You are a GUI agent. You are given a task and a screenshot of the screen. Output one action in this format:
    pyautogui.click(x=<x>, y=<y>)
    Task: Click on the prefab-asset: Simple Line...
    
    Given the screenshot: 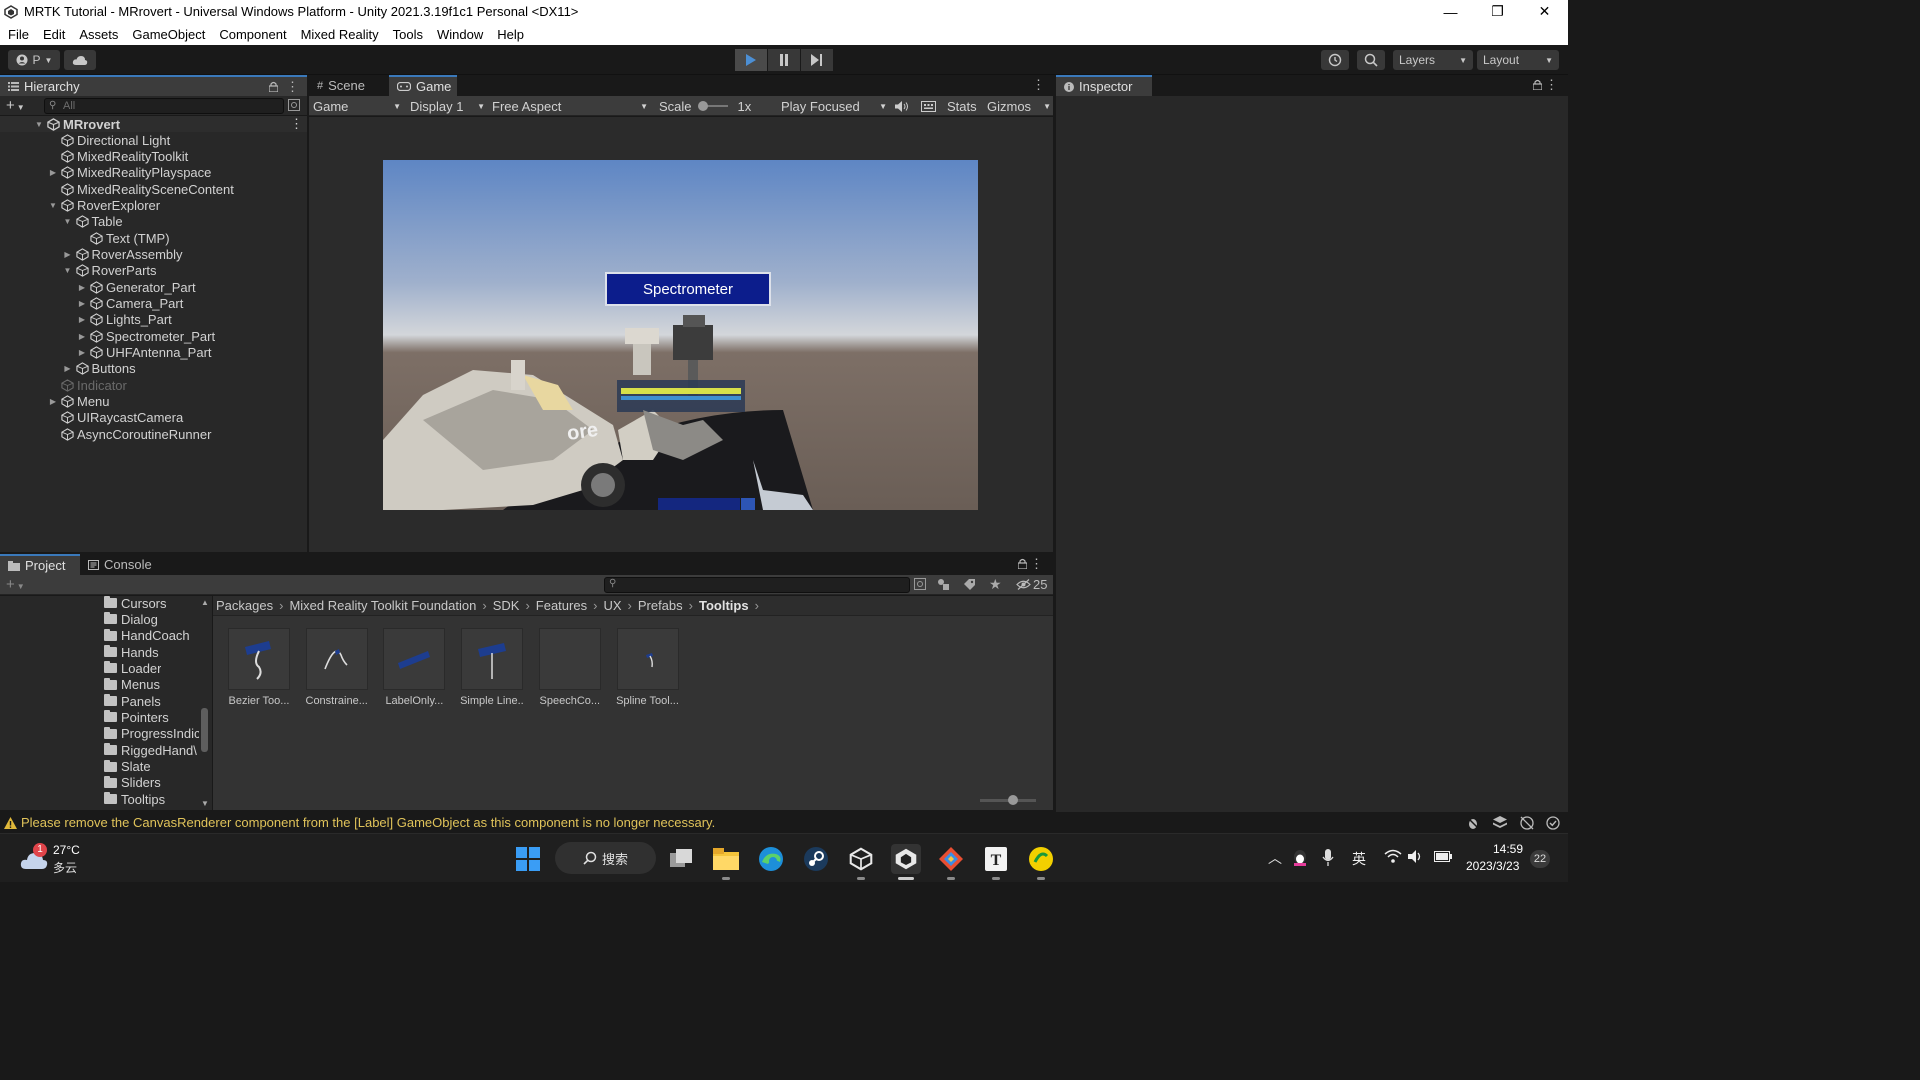 What is the action you would take?
    pyautogui.click(x=492, y=667)
    